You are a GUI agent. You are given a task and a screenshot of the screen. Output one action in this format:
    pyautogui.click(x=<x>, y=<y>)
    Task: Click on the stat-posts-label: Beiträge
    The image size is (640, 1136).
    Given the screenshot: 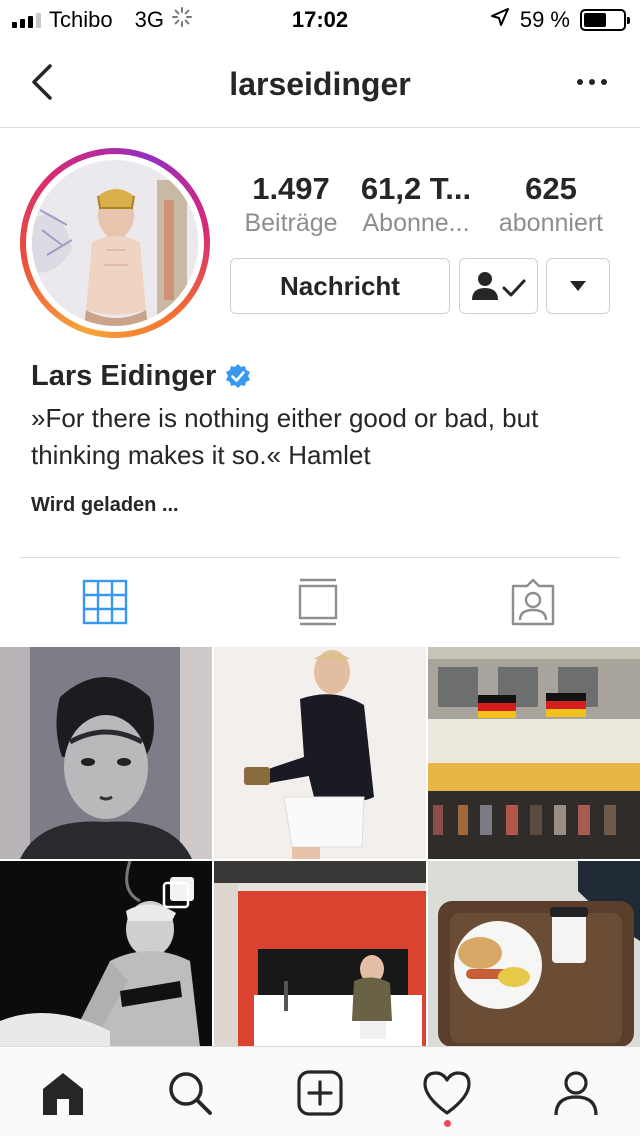 What is the action you would take?
    pyautogui.click(x=291, y=223)
    